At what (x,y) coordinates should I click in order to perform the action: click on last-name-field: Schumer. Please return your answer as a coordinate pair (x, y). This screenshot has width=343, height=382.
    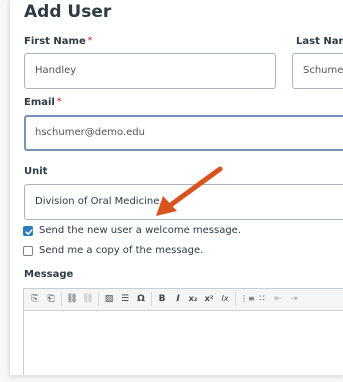
    Looking at the image, I should click on (317, 71).